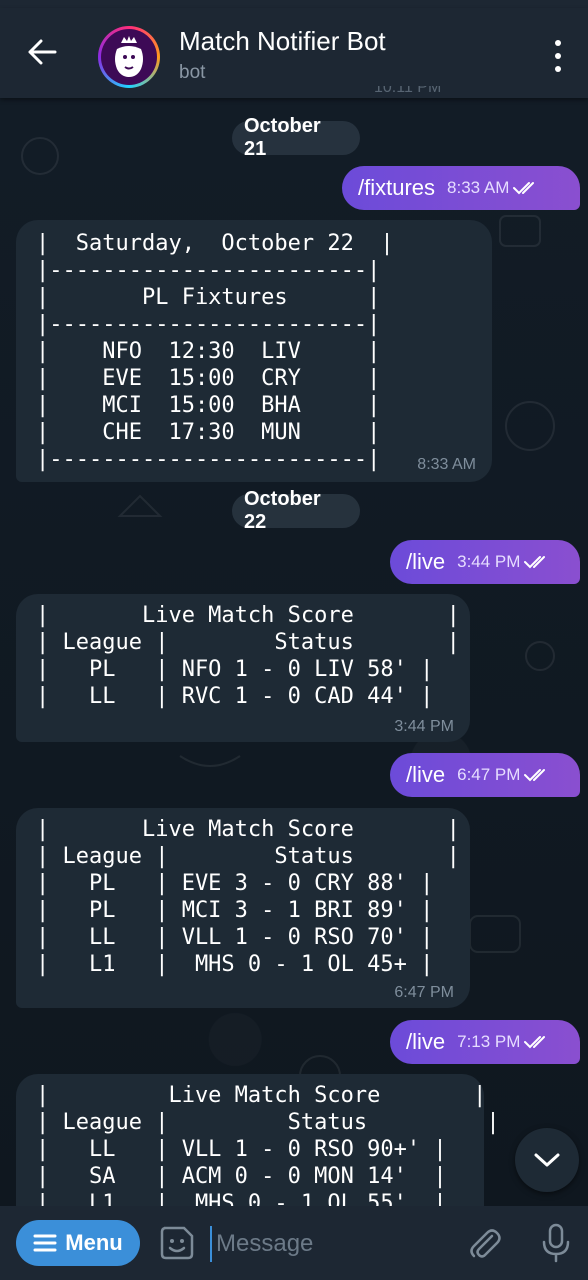 This screenshot has height=1280, width=588. I want to click on outgoing-message: /fixtures 8:33 AM, so click(461, 188).